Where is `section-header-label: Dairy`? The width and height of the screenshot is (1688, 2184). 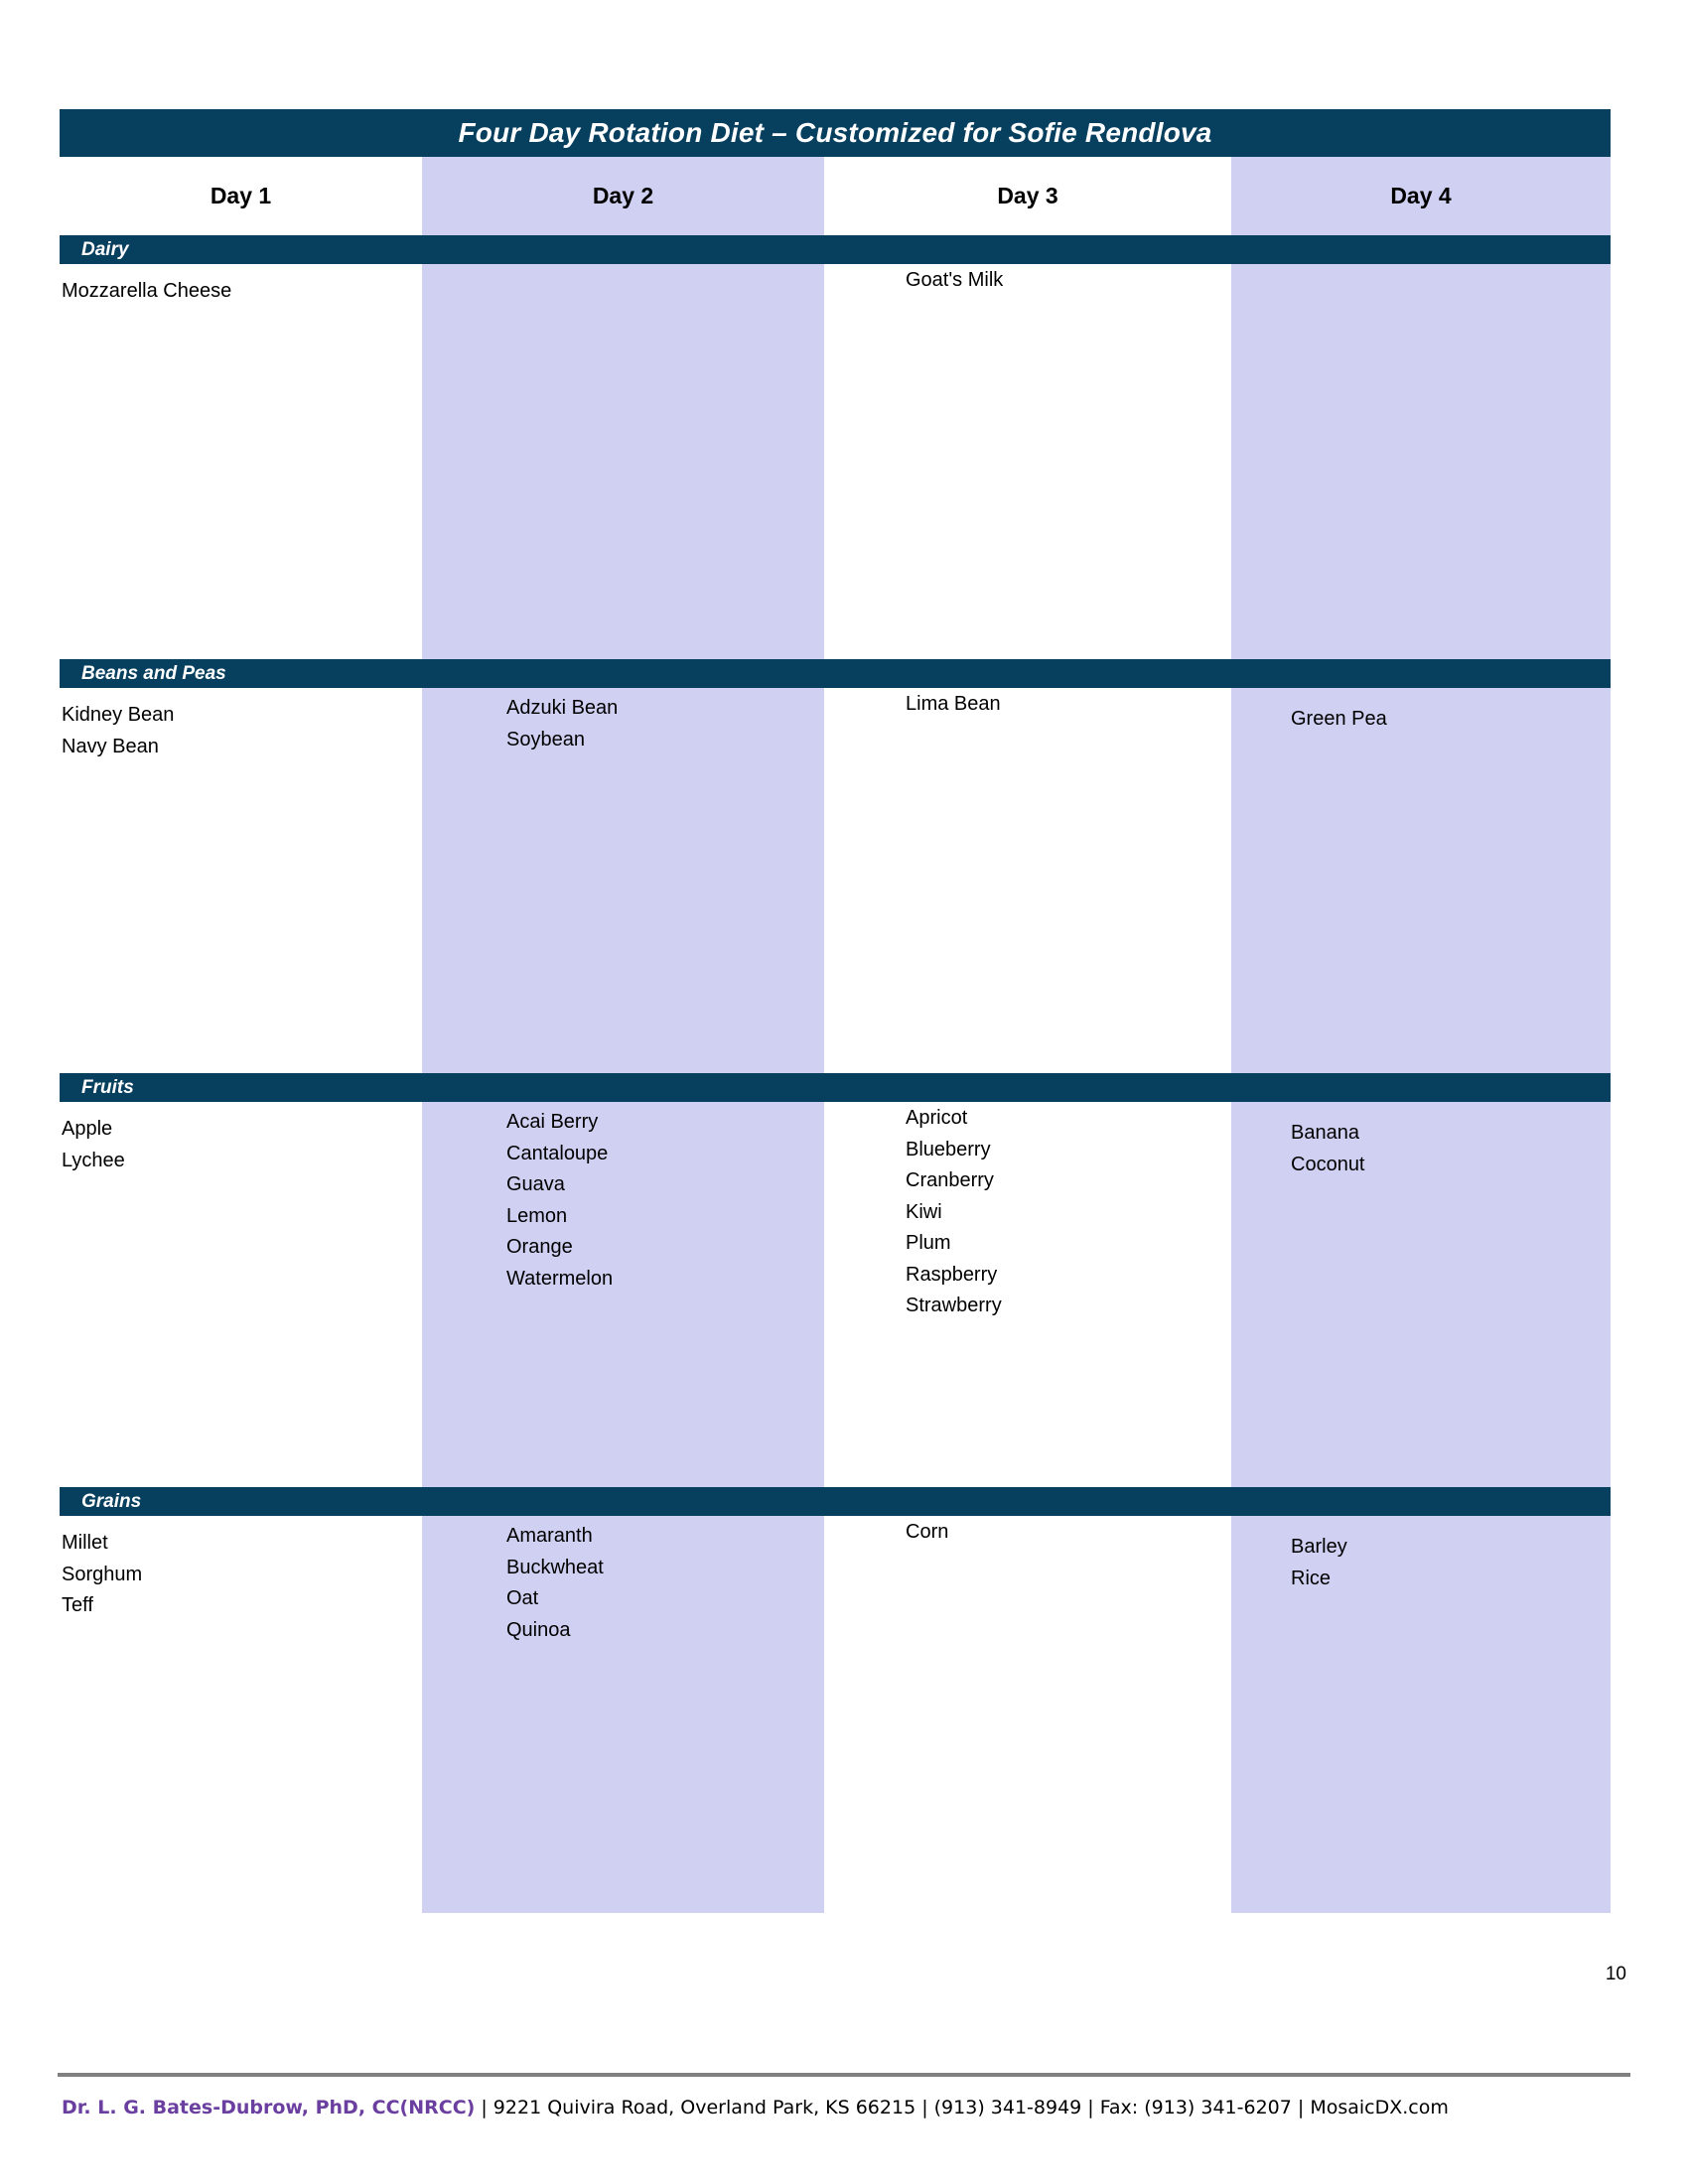
section-header-label: Dairy is located at coordinates (105, 249).